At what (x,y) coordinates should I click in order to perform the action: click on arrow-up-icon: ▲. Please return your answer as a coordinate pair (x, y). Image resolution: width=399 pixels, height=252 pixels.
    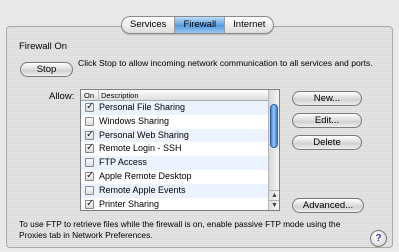
    Looking at the image, I should click on (274, 195).